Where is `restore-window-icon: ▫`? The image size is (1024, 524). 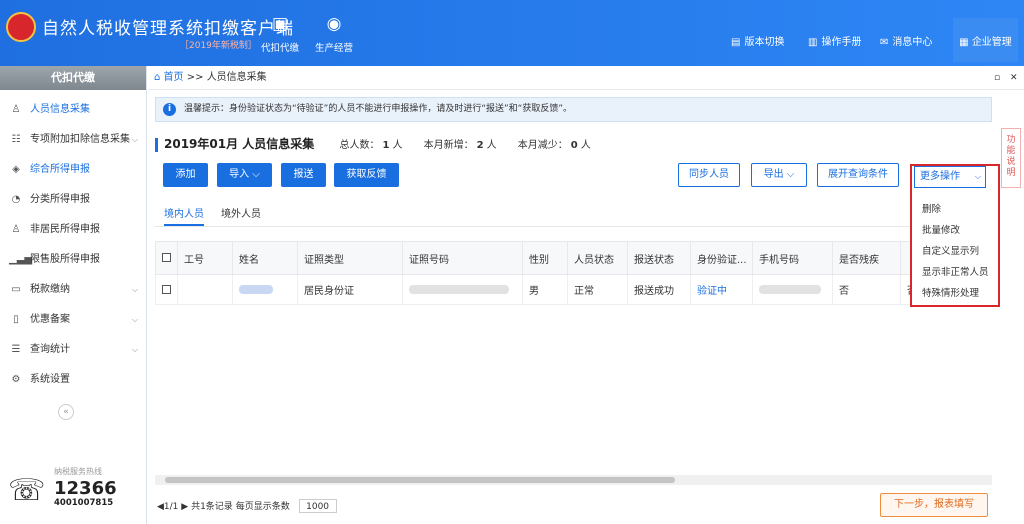
restore-window-icon: ▫ is located at coordinates (997, 78).